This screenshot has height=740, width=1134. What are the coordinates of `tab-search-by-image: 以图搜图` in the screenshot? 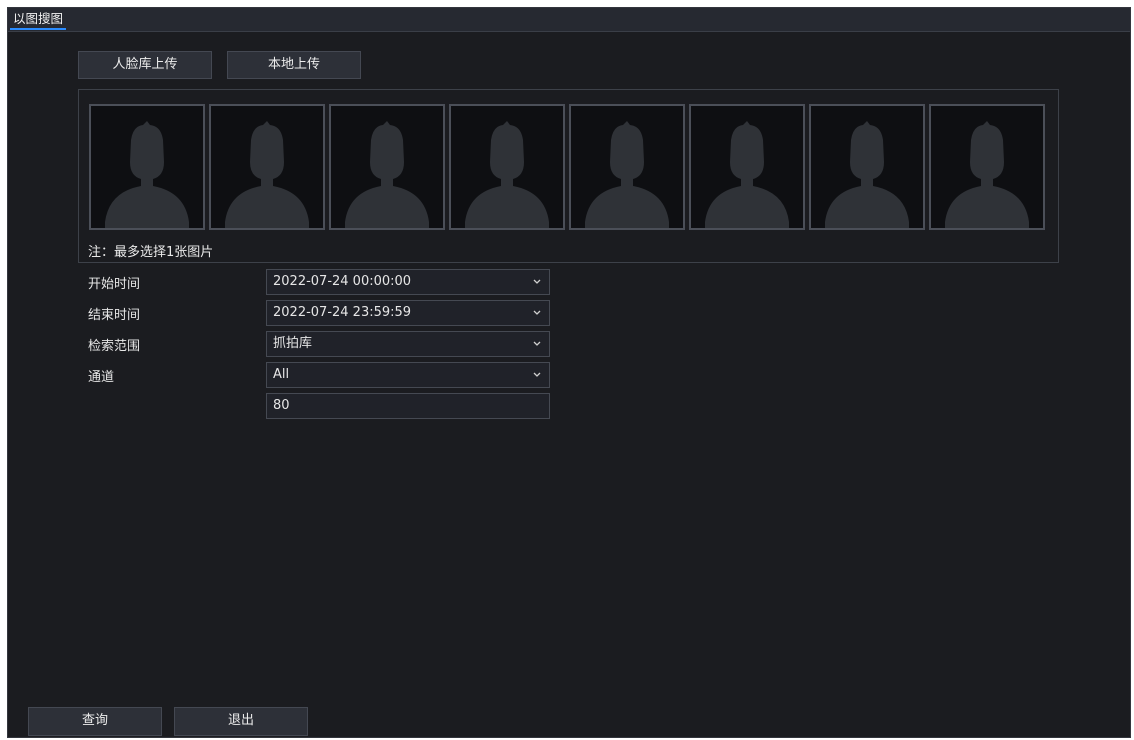 It's located at (38, 20).